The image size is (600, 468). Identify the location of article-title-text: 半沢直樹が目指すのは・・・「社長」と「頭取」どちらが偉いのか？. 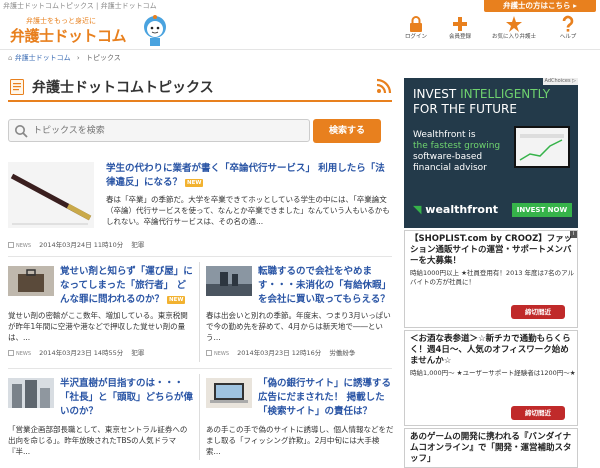
(127, 397).